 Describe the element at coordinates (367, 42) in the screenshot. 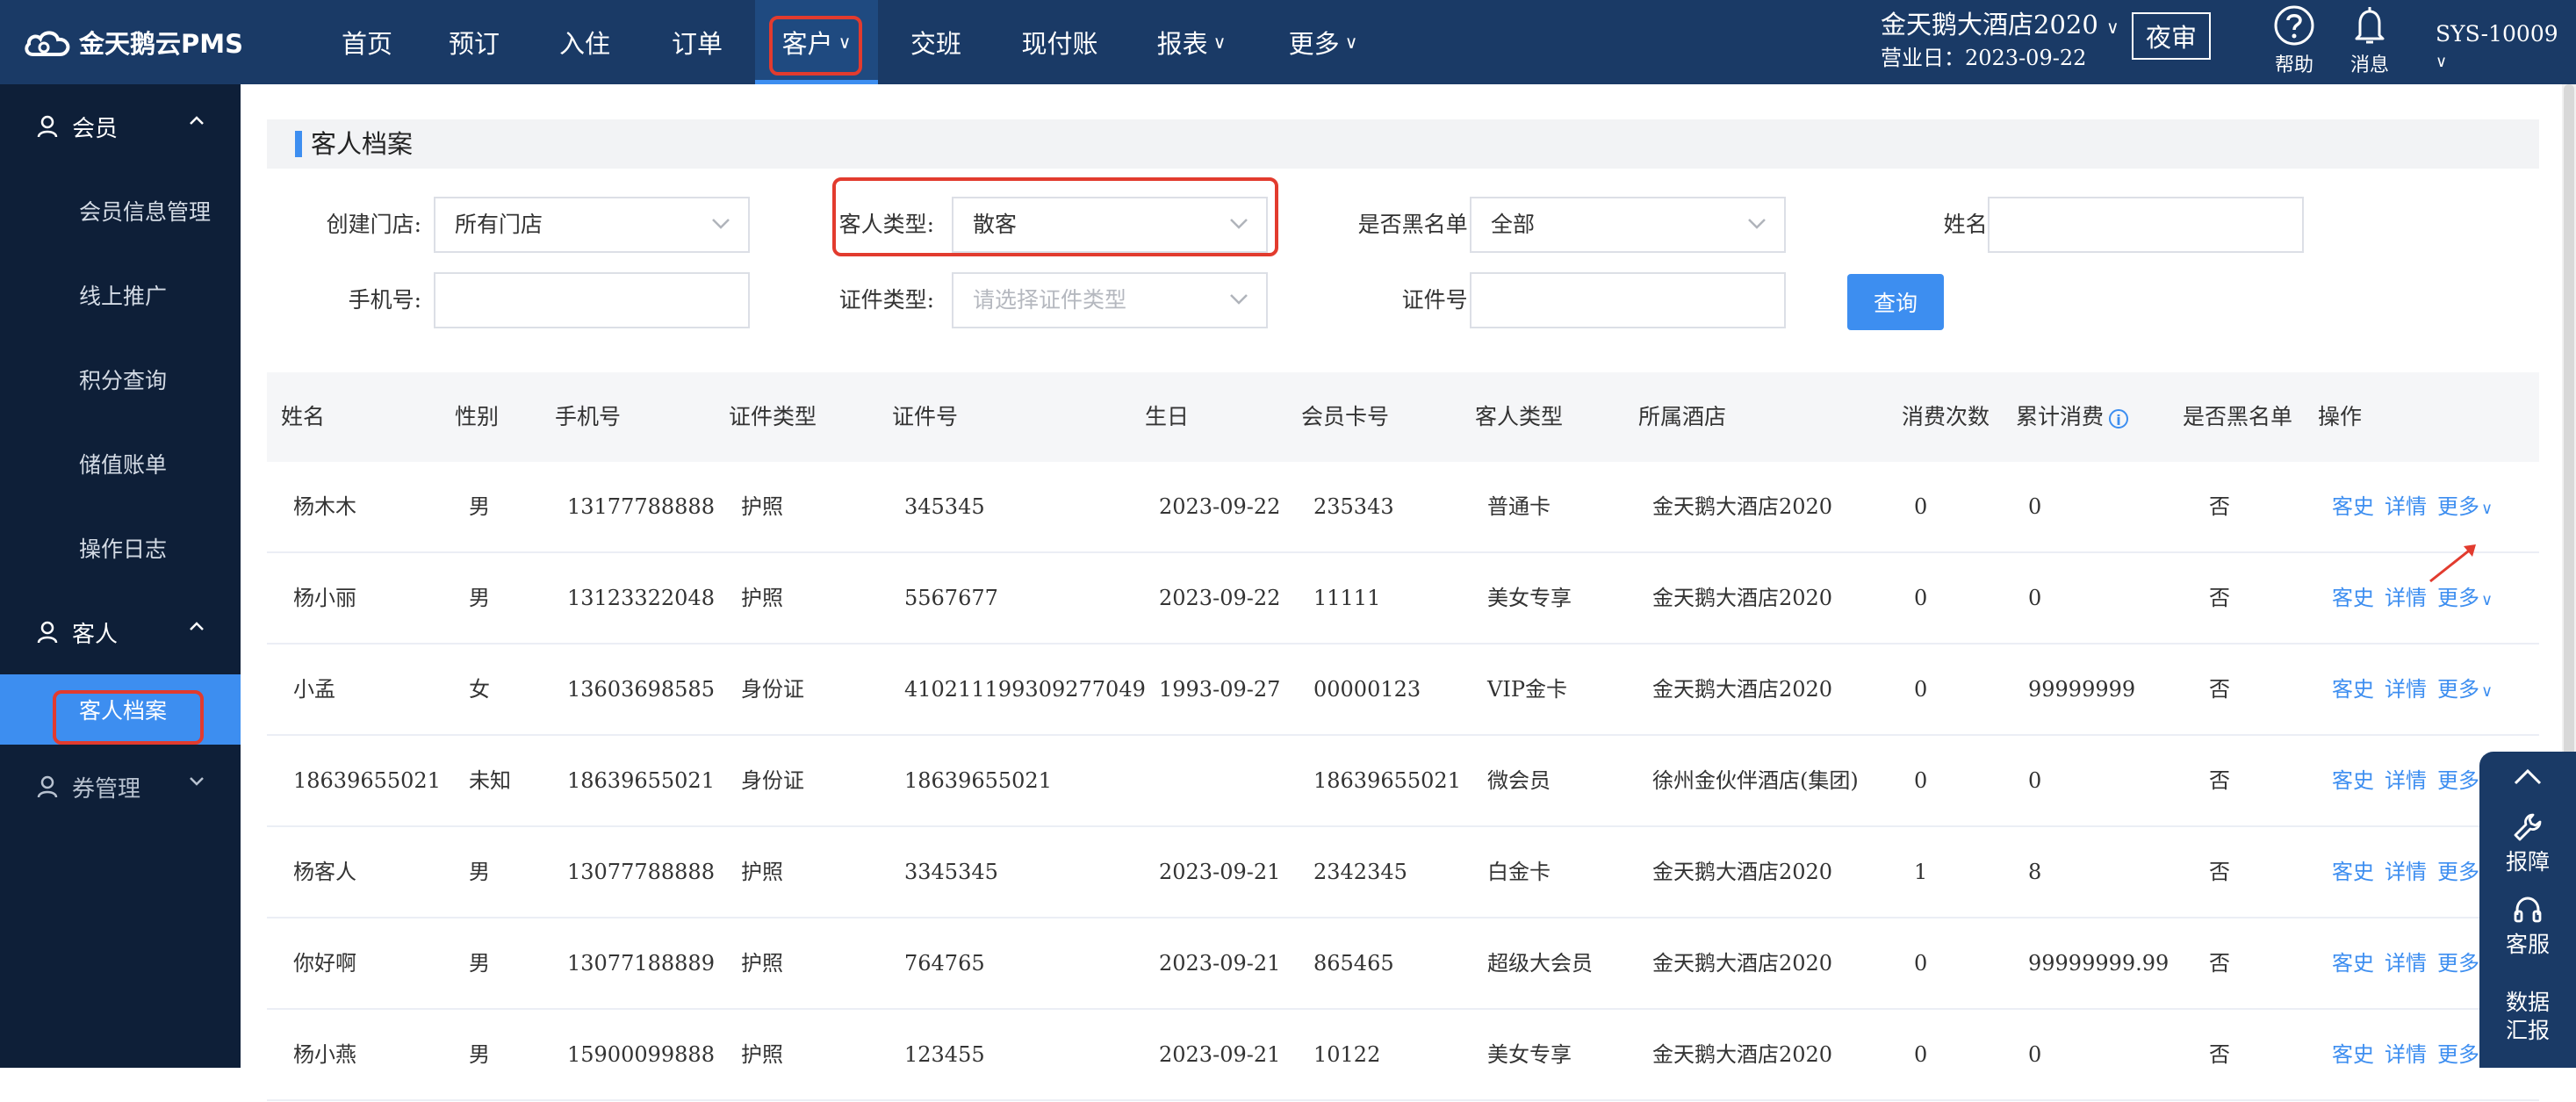

I see `nav-home: 首页` at that location.